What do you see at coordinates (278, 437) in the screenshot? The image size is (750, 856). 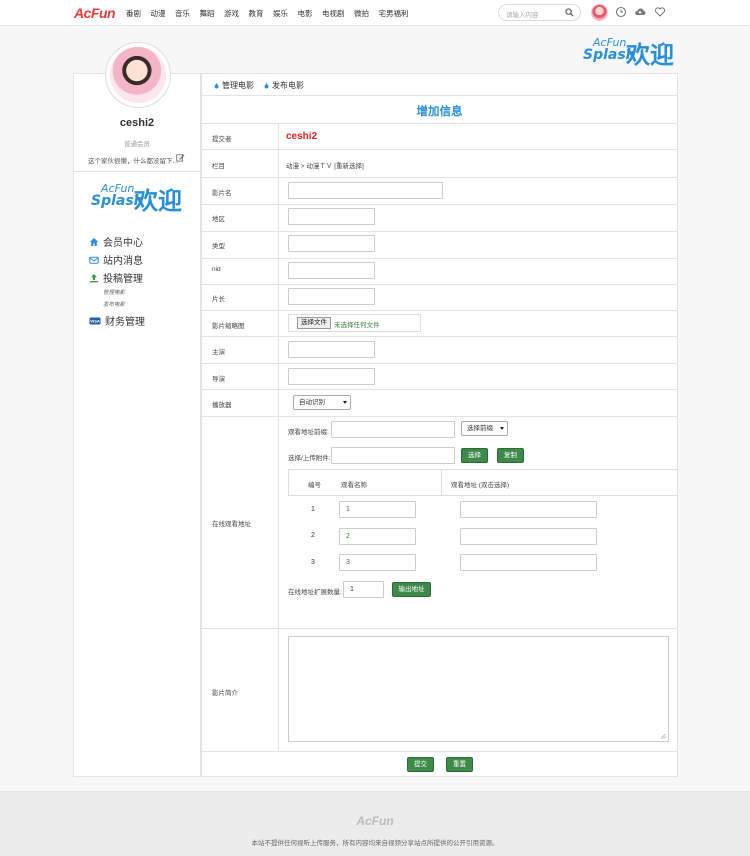 I see `label-column-divider` at bounding box center [278, 437].